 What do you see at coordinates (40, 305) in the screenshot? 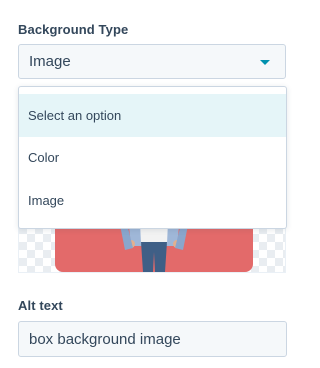
I see `alt-text-label: Alt text` at bounding box center [40, 305].